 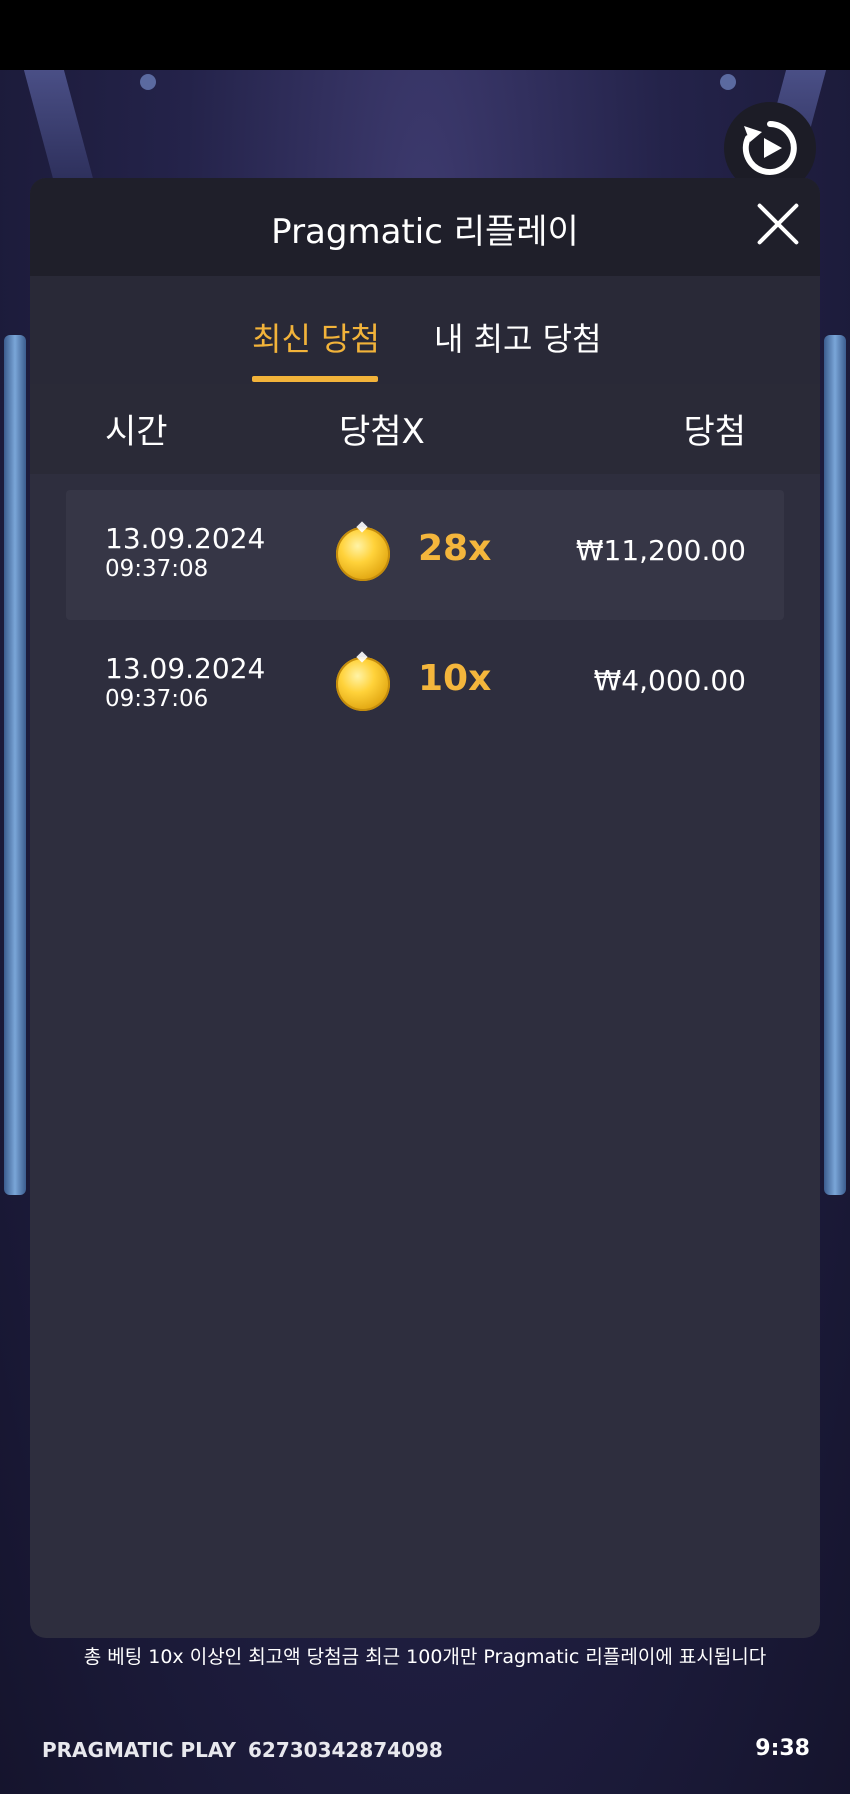 What do you see at coordinates (157, 699) in the screenshot?
I see `row-time: 09:37:06` at bounding box center [157, 699].